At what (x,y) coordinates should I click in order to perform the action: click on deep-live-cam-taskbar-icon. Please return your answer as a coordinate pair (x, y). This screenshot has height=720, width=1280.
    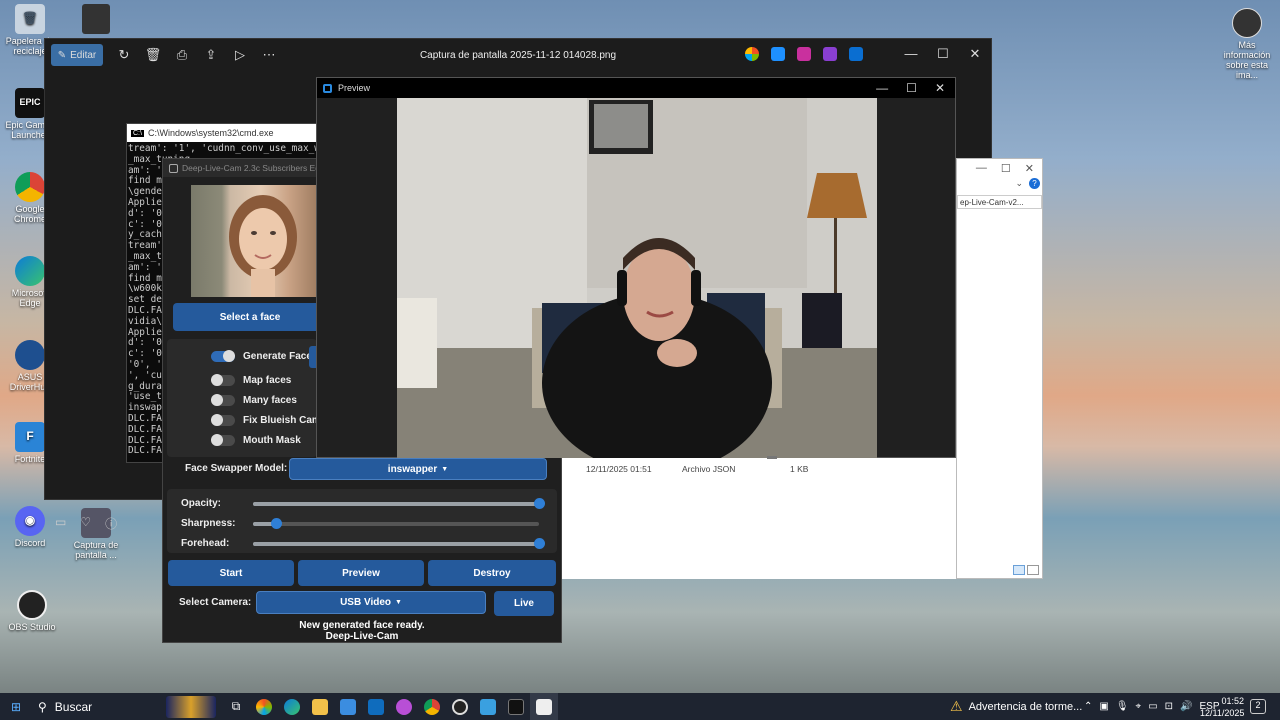
    Looking at the image, I should click on (544, 706).